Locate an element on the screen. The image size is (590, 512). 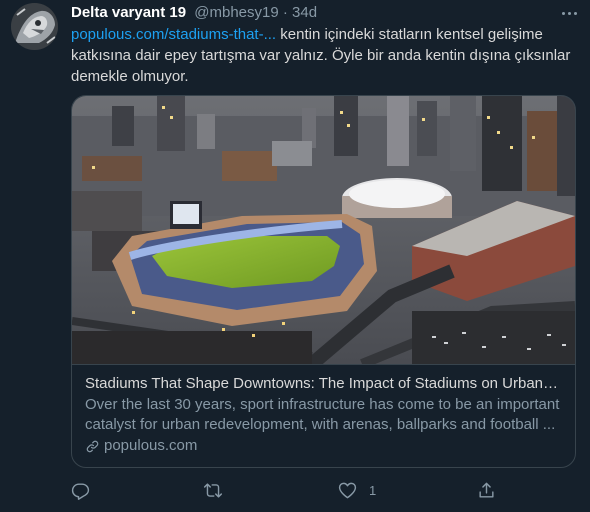
like-count: 1 is located at coordinates (373, 490).